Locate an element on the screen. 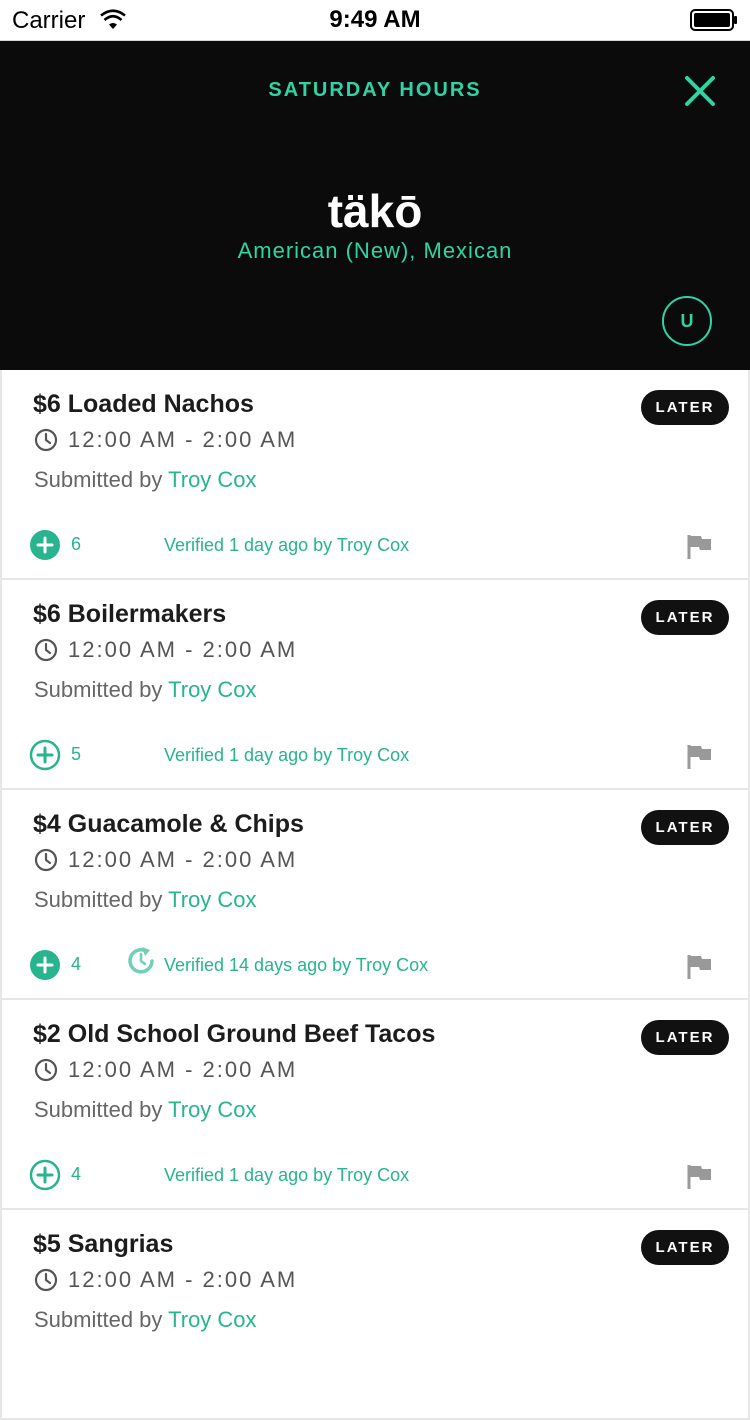 This screenshot has height=1420, width=750. status-bar: Carrier 9:49 AM is located at coordinates (375, 20).